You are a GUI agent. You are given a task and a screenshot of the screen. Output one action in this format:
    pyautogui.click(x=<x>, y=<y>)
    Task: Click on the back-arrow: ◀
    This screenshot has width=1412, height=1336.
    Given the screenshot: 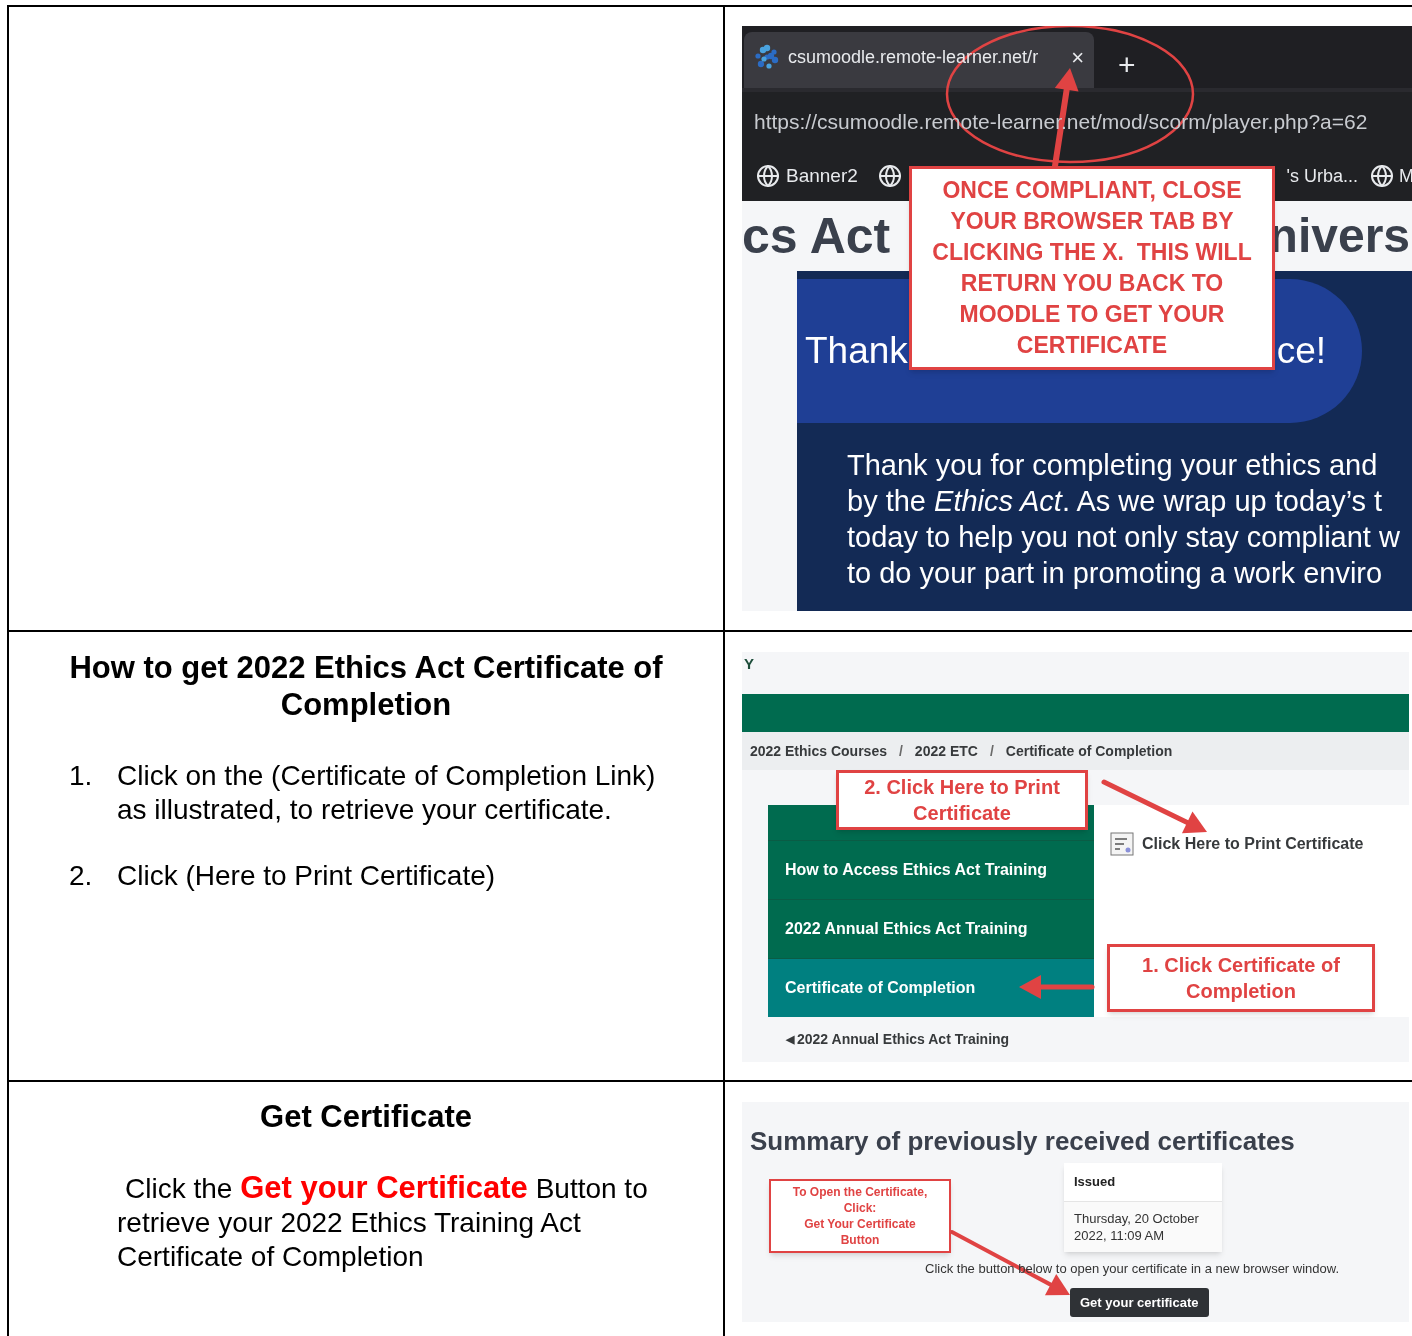 What is the action you would take?
    pyautogui.click(x=790, y=1040)
    